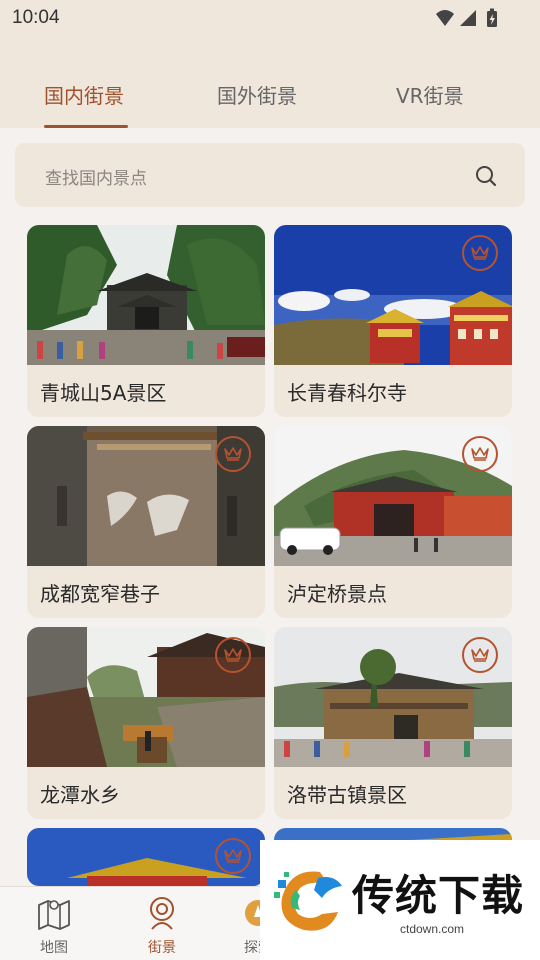 The image size is (540, 960). What do you see at coordinates (347, 393) in the screenshot?
I see `card-title: 长青春科尔寺` at bounding box center [347, 393].